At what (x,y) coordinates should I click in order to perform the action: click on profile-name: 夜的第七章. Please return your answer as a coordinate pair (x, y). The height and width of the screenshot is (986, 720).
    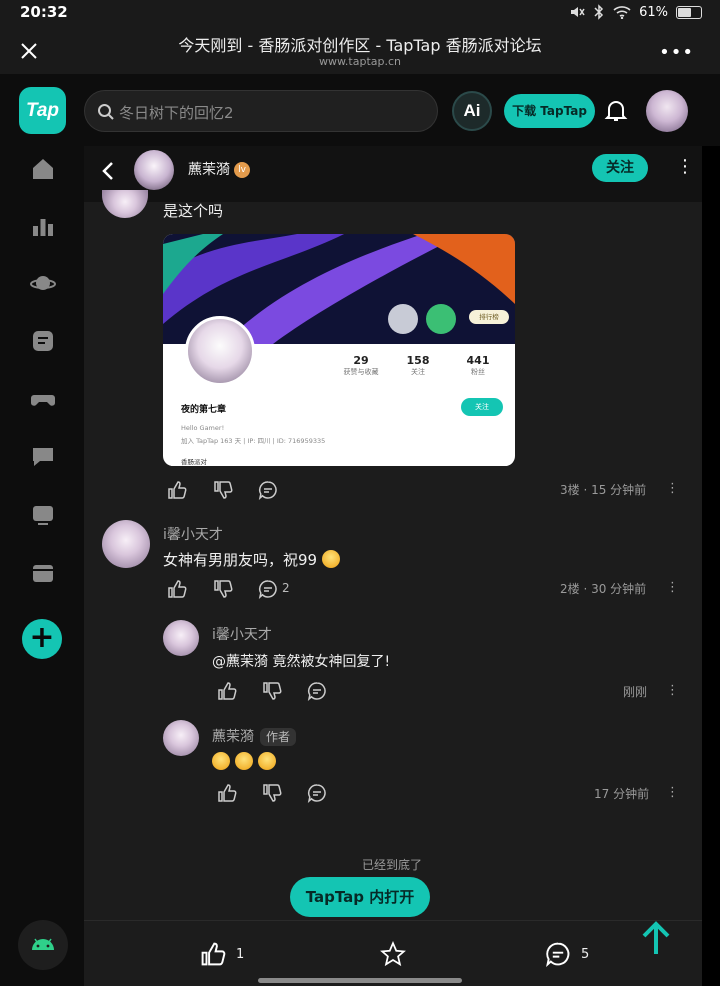
    Looking at the image, I should click on (204, 410).